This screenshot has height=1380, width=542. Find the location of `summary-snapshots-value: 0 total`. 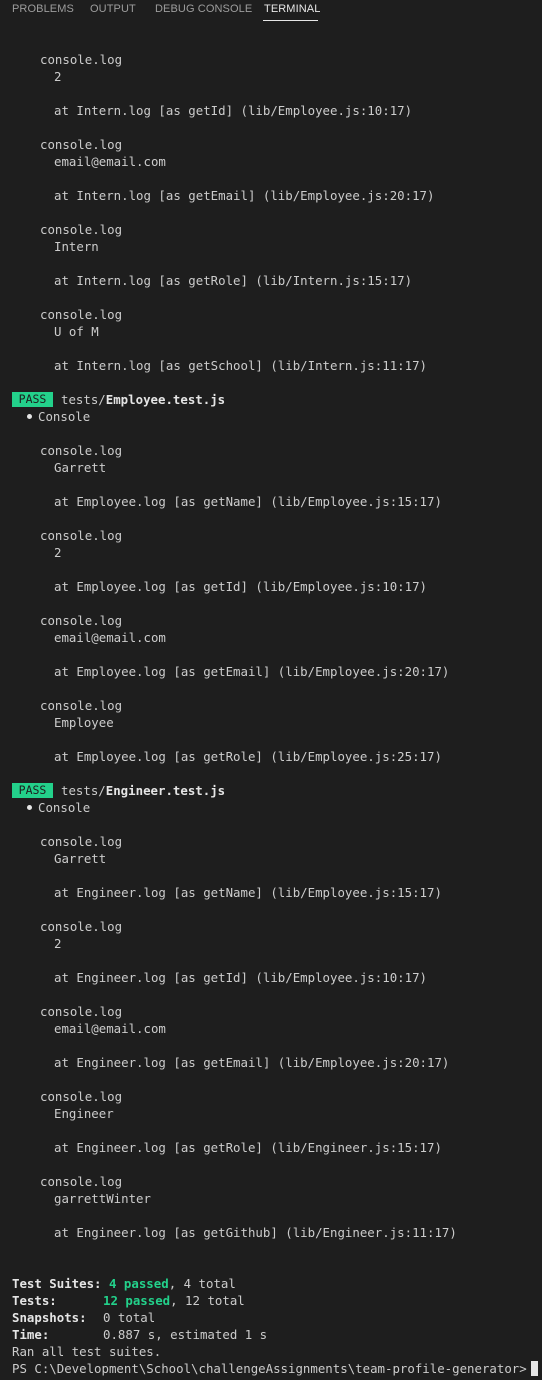

summary-snapshots-value: 0 total is located at coordinates (129, 1317).